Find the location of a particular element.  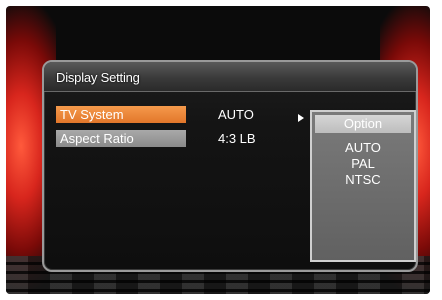

tv-system-value: AUTO is located at coordinates (236, 114).